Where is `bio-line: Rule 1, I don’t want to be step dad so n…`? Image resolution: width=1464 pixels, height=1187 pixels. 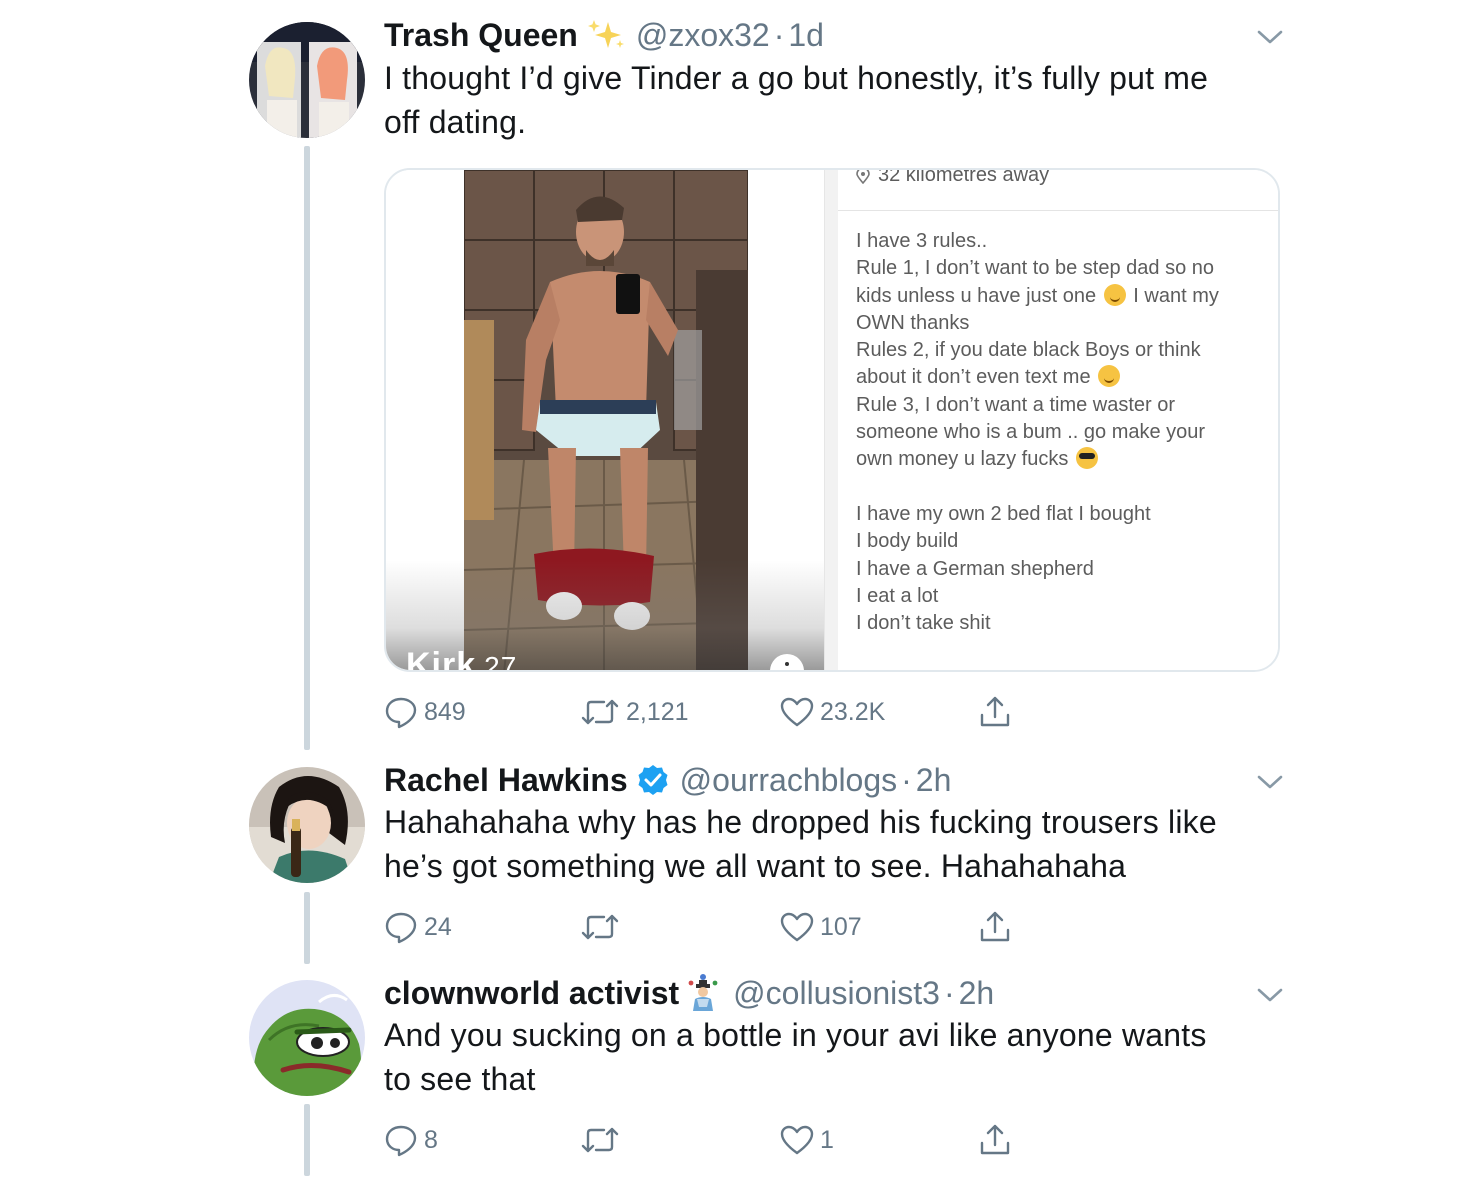
bio-line: Rule 1, I don’t want to be step dad so n… is located at coordinates (1035, 268).